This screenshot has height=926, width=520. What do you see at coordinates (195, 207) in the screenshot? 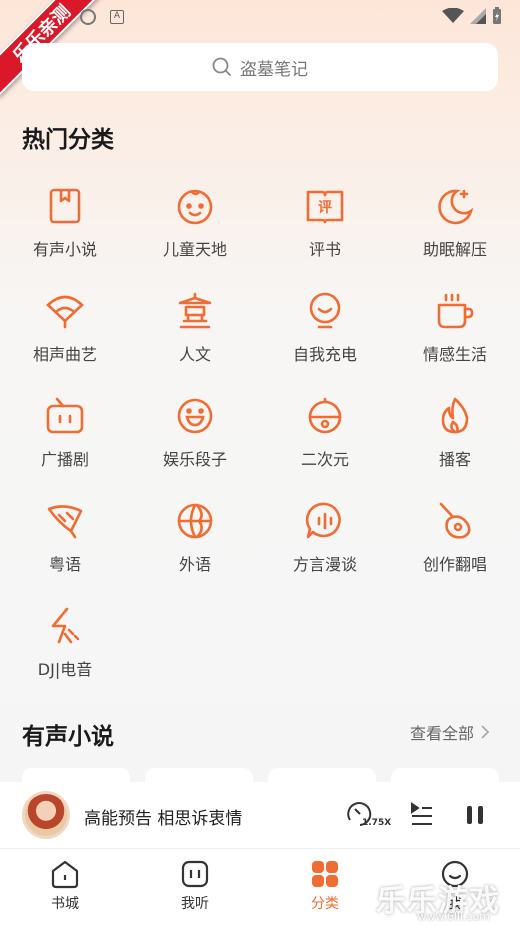
I see `baby-face-icon` at bounding box center [195, 207].